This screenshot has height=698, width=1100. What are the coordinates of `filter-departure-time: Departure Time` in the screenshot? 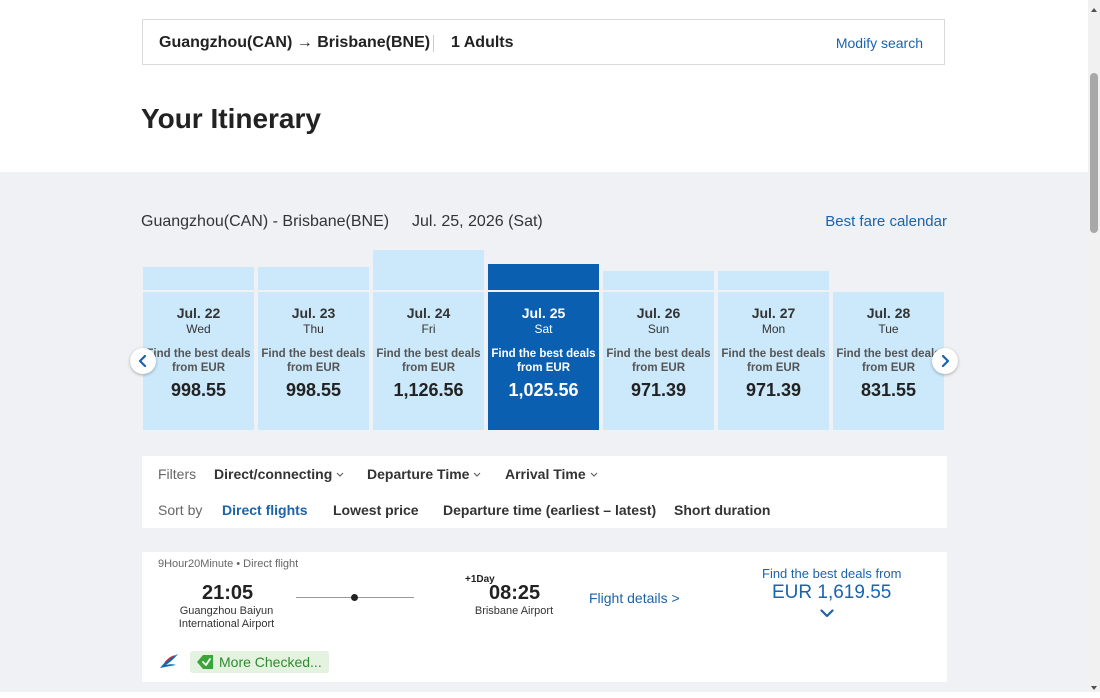 It's located at (424, 474).